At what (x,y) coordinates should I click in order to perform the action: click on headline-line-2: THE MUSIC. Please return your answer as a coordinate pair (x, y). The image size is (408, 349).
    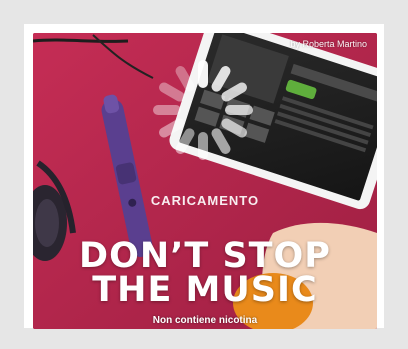
    Looking at the image, I should click on (205, 290).